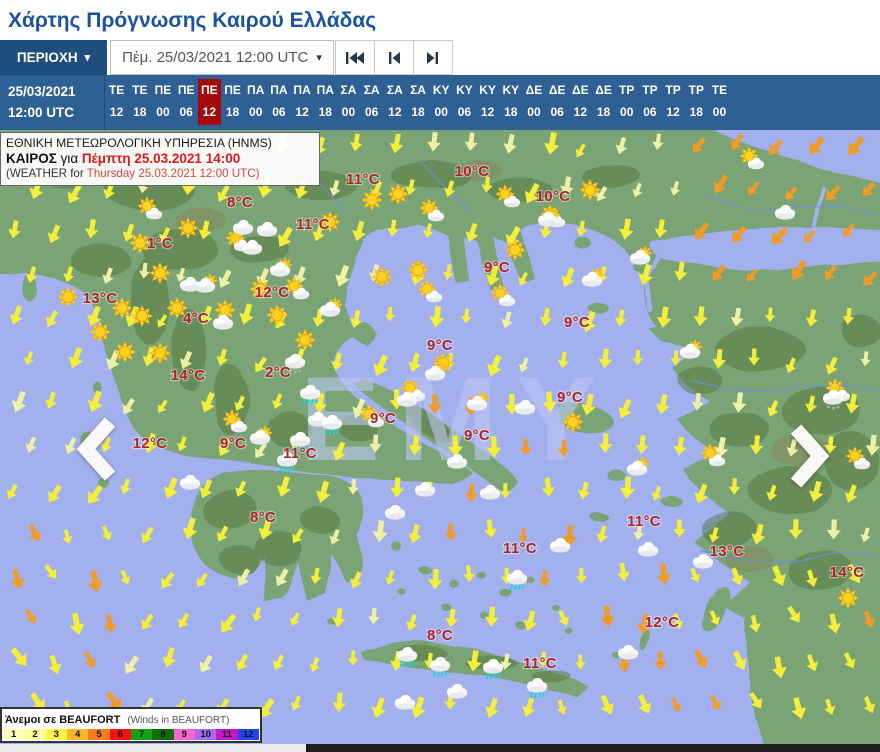 The width and height of the screenshot is (880, 752). I want to click on info-for-word: για, so click(69, 158).